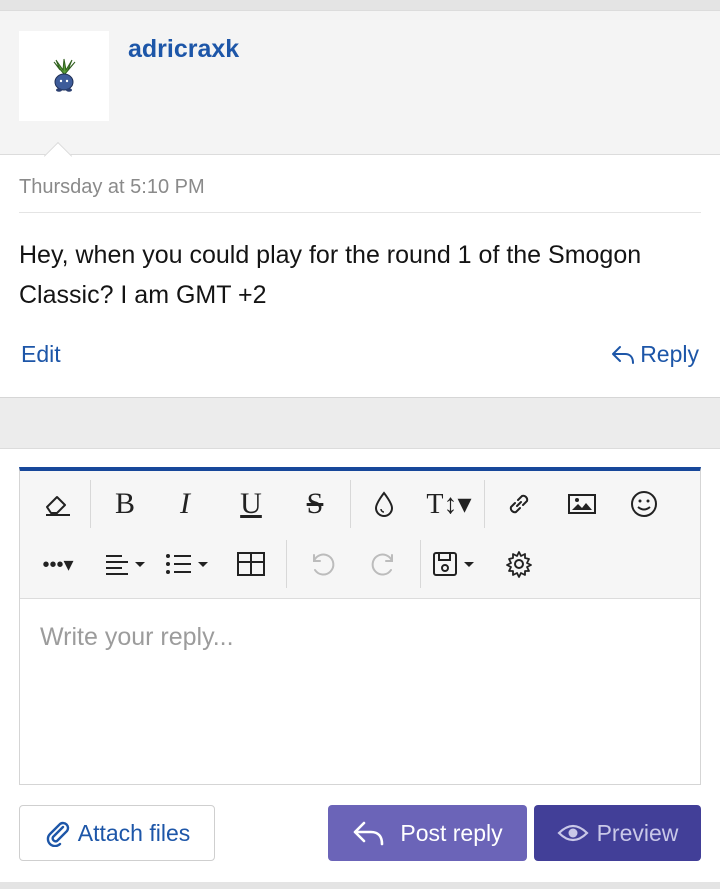 Image resolution: width=720 pixels, height=889 pixels. I want to click on preview-button: Preview, so click(617, 833).